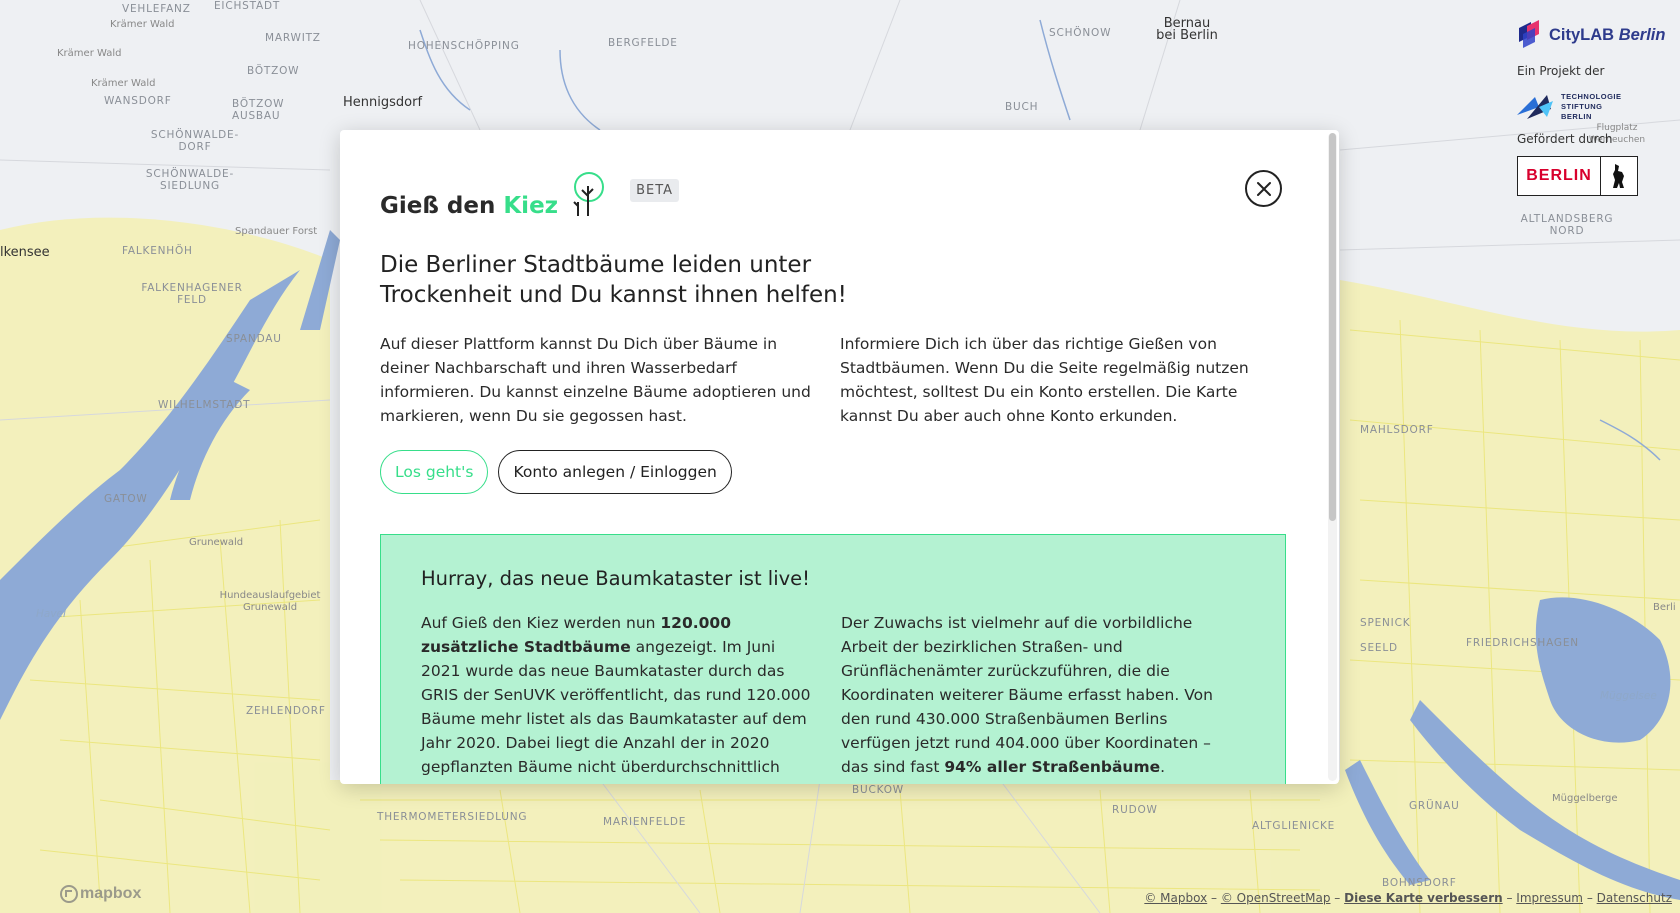 This screenshot has width=1680, height=913. I want to click on scrollbar-thumb, so click(1332, 327).